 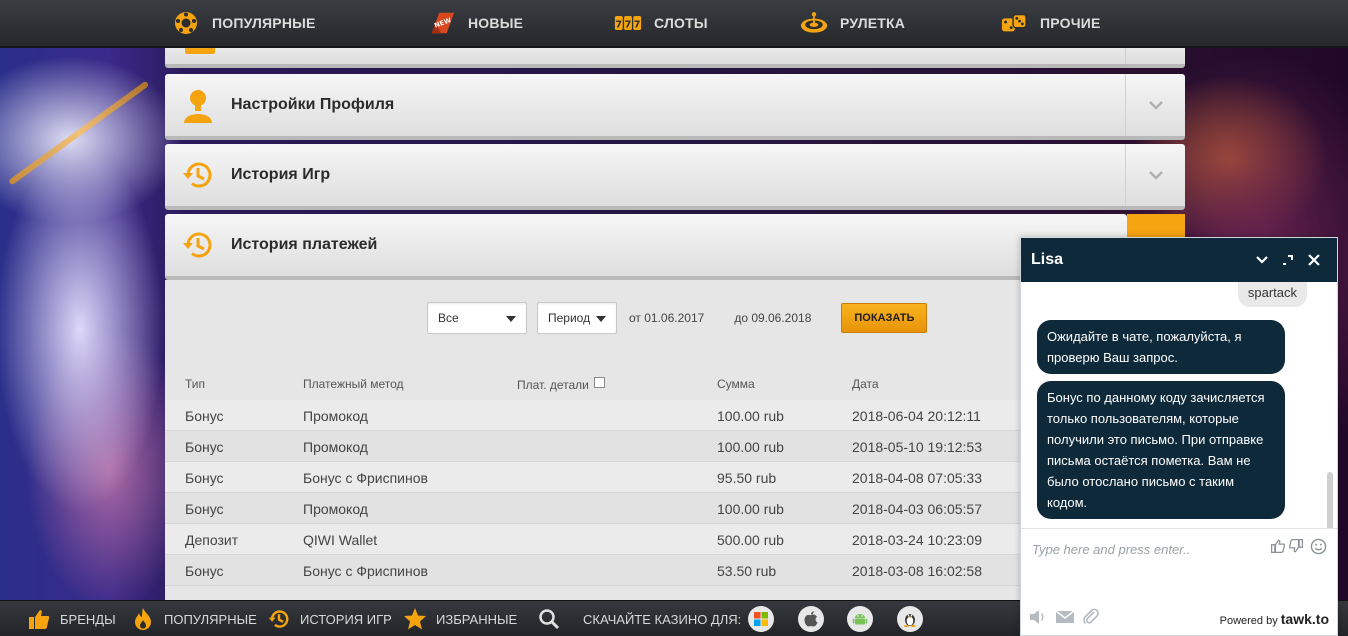 What do you see at coordinates (666, 318) in the screenshot?
I see `date-from-label: от 01.06.2017` at bounding box center [666, 318].